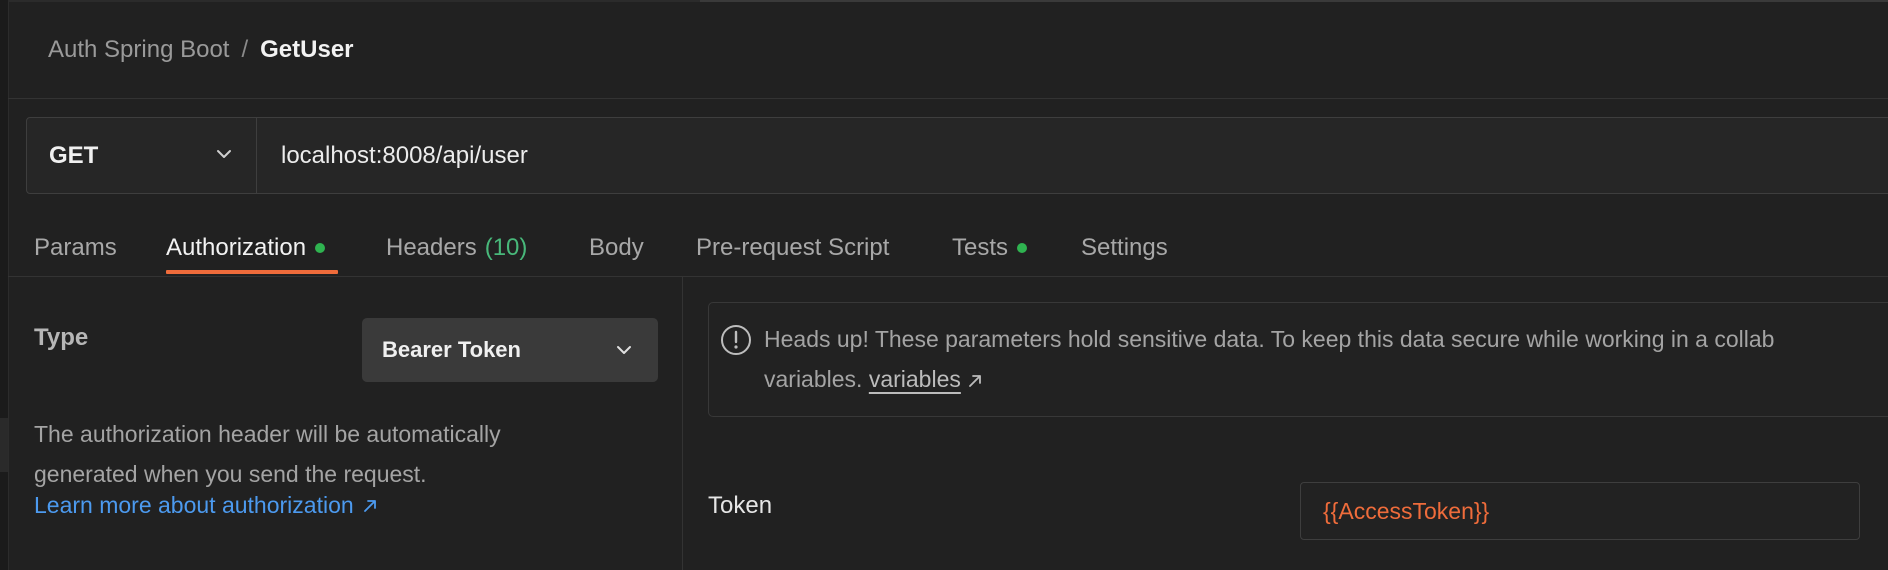 Image resolution: width=1888 pixels, height=570 pixels. I want to click on auth-description-line: generated when you send the request., so click(230, 474).